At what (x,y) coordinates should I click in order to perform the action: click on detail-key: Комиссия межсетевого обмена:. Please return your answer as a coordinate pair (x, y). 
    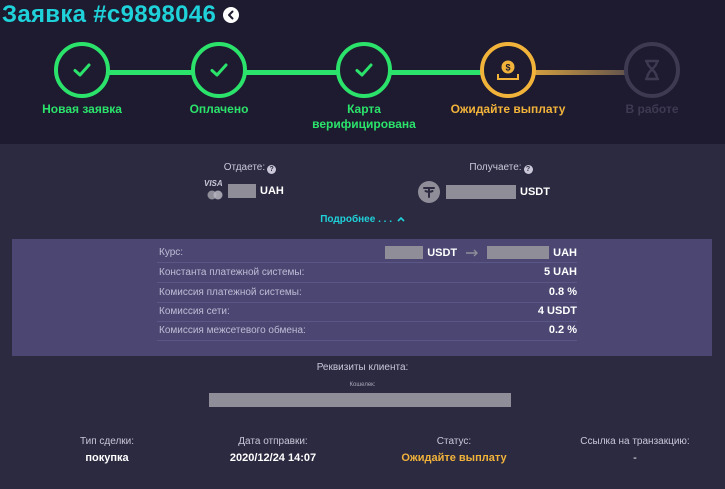
    Looking at the image, I should click on (232, 330).